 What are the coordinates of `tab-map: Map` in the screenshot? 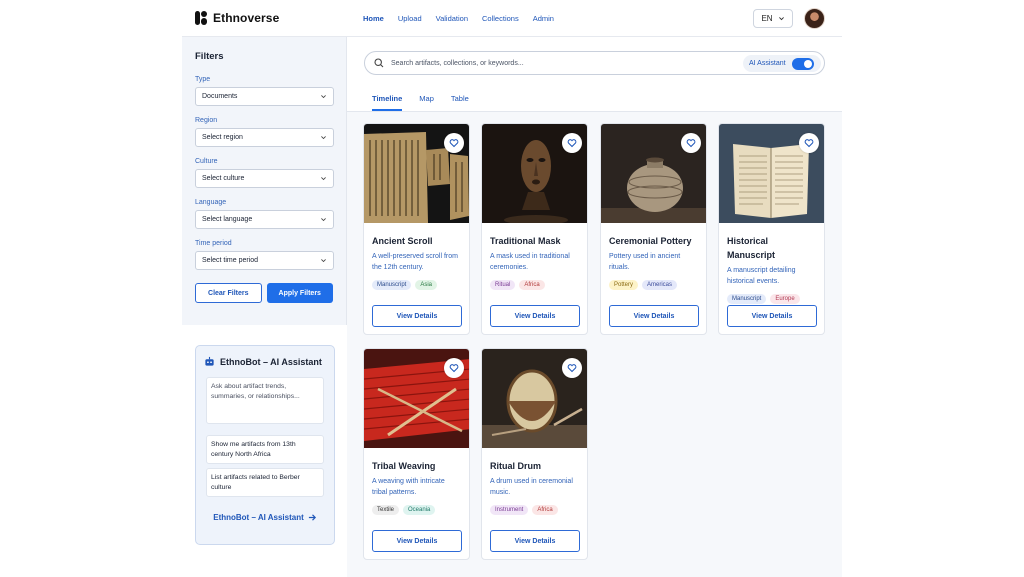 It's located at (426, 102).